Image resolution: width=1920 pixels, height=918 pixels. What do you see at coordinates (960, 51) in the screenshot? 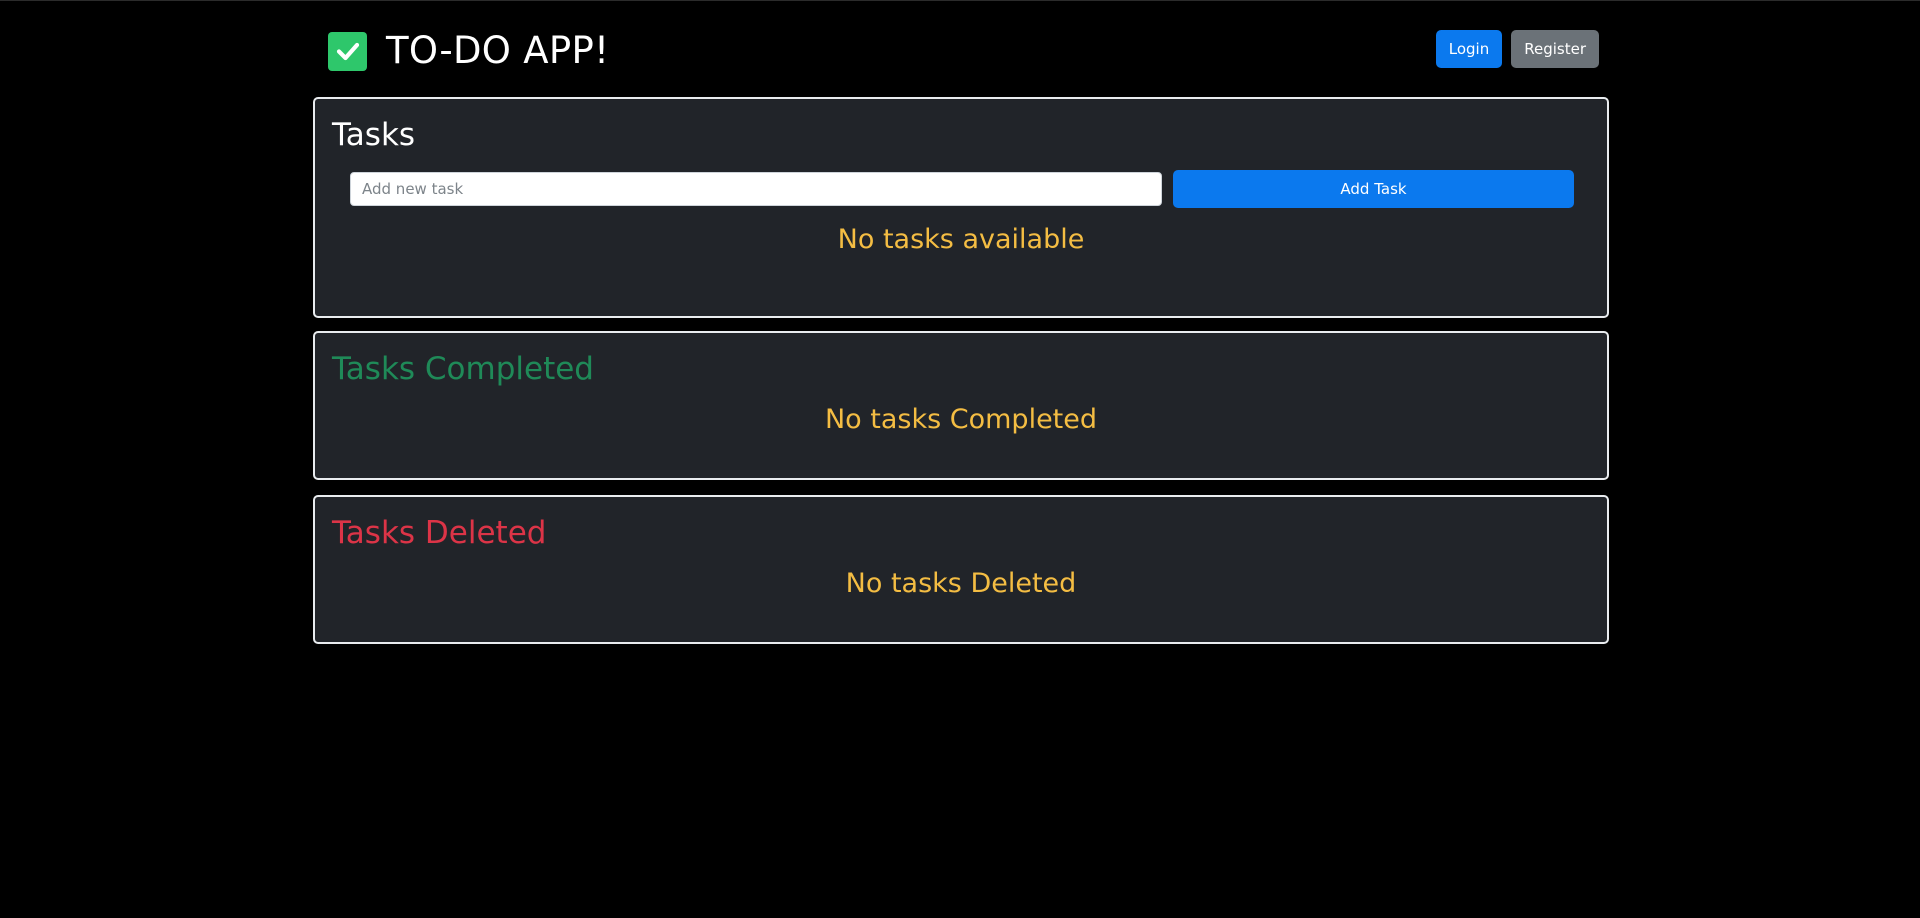
I see `app-header: TO-DO APP! Login Register` at bounding box center [960, 51].